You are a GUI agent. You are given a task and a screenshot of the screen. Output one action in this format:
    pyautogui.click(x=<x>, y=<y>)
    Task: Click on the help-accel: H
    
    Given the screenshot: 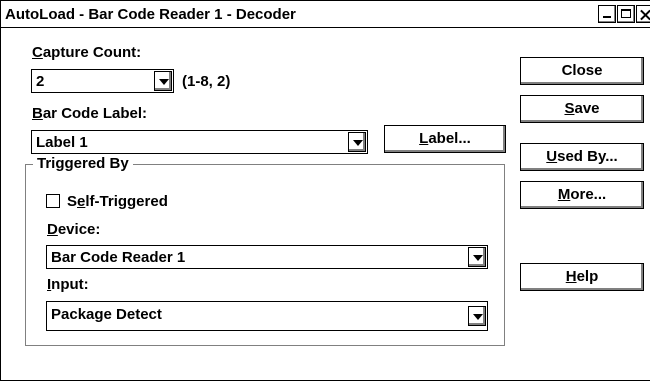 What is the action you would take?
    pyautogui.click(x=571, y=276)
    